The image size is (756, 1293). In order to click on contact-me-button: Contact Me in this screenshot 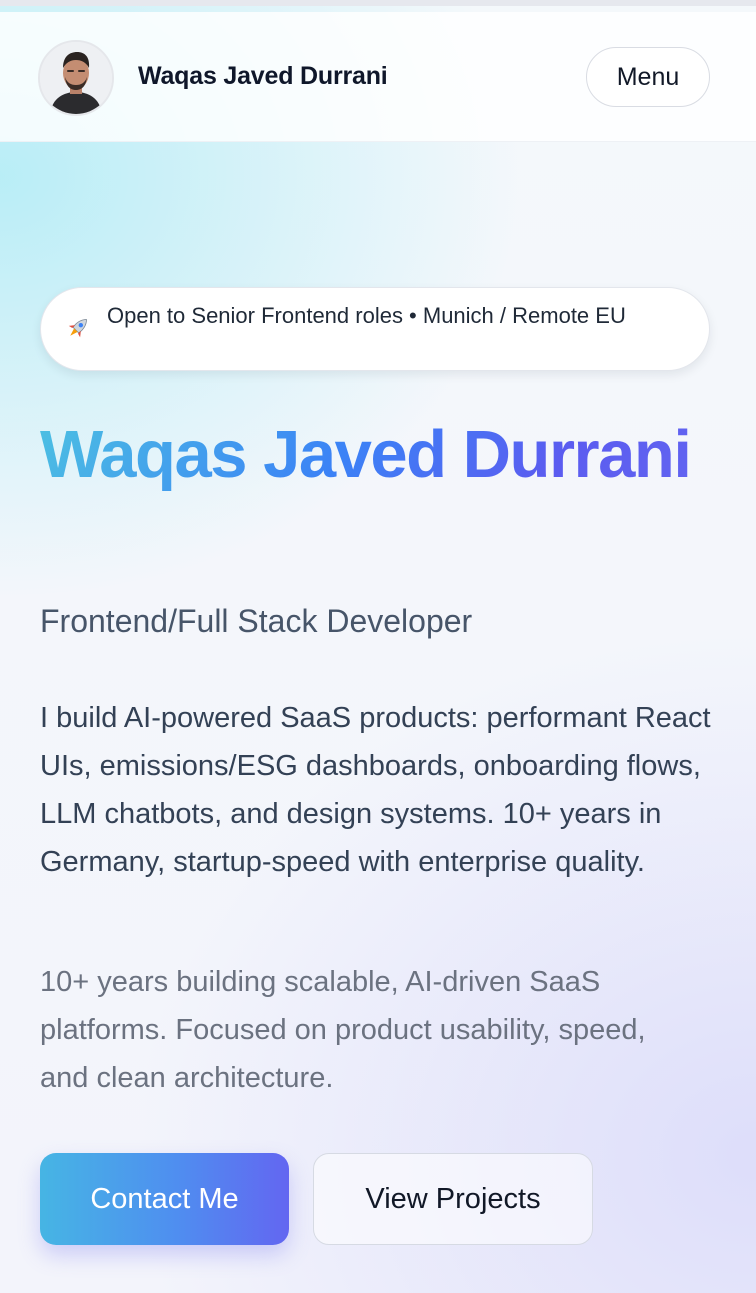, I will do `click(164, 1199)`.